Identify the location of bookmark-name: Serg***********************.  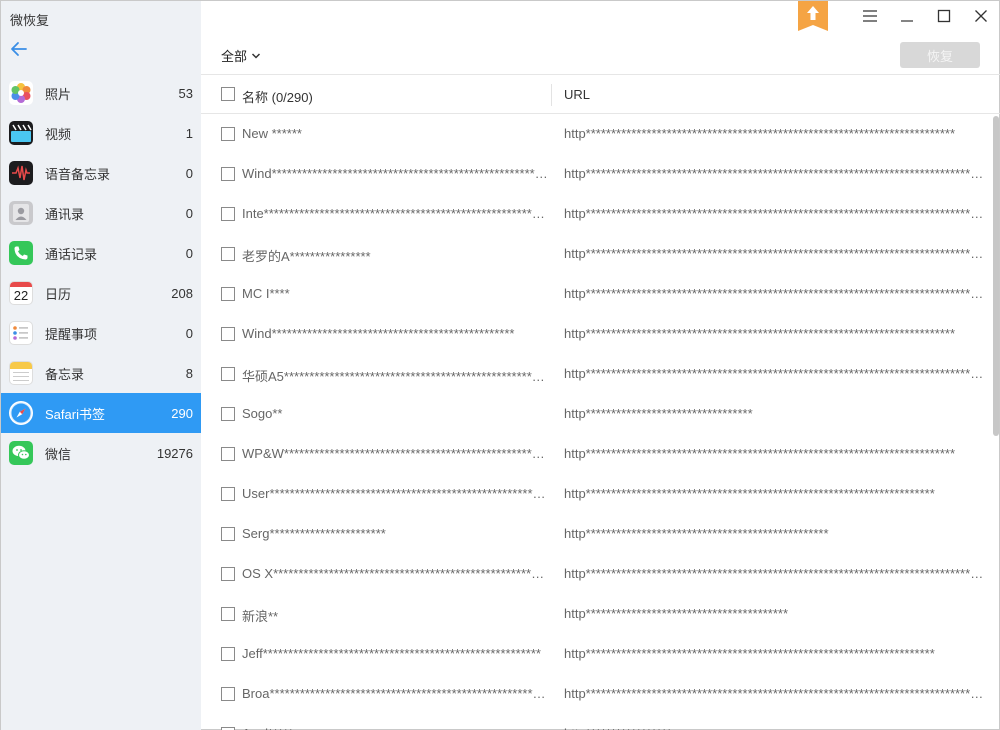
(314, 533).